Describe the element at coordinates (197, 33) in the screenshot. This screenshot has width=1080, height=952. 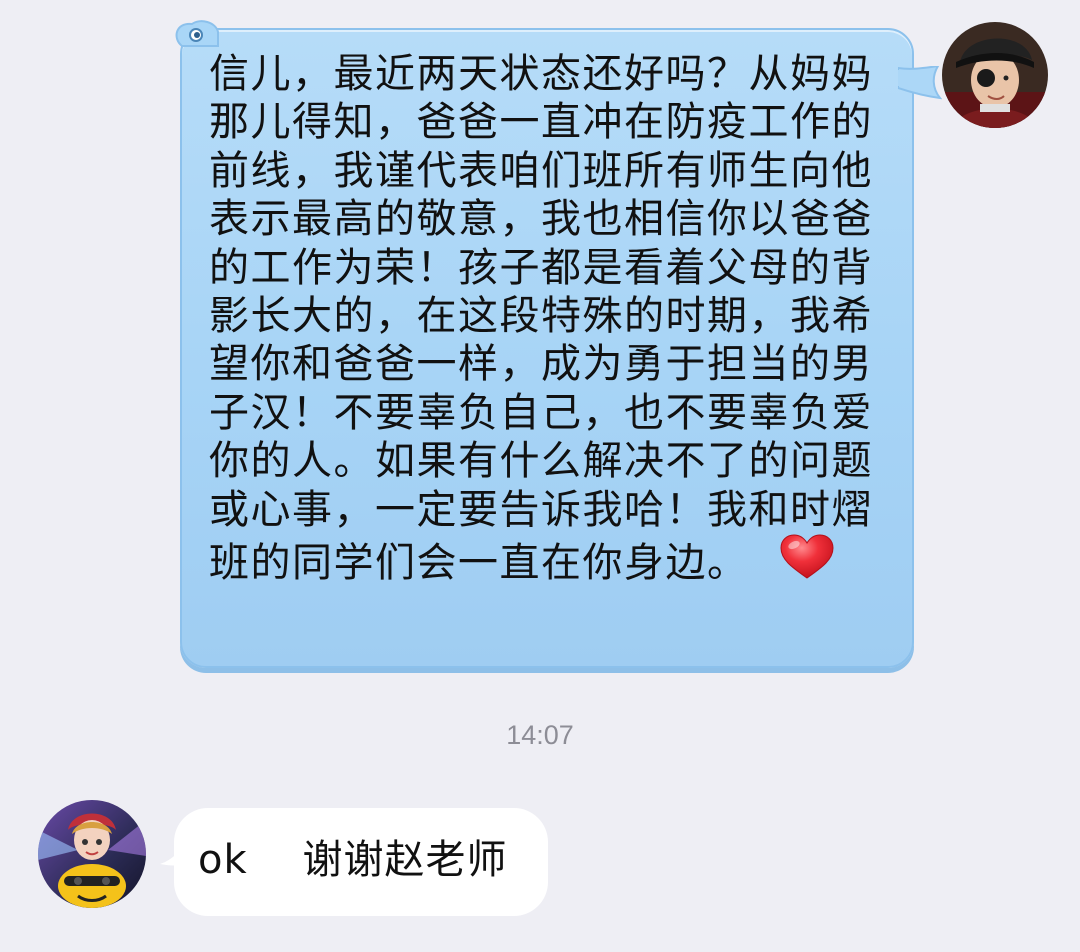
I see `bubble-decoration-icon` at that location.